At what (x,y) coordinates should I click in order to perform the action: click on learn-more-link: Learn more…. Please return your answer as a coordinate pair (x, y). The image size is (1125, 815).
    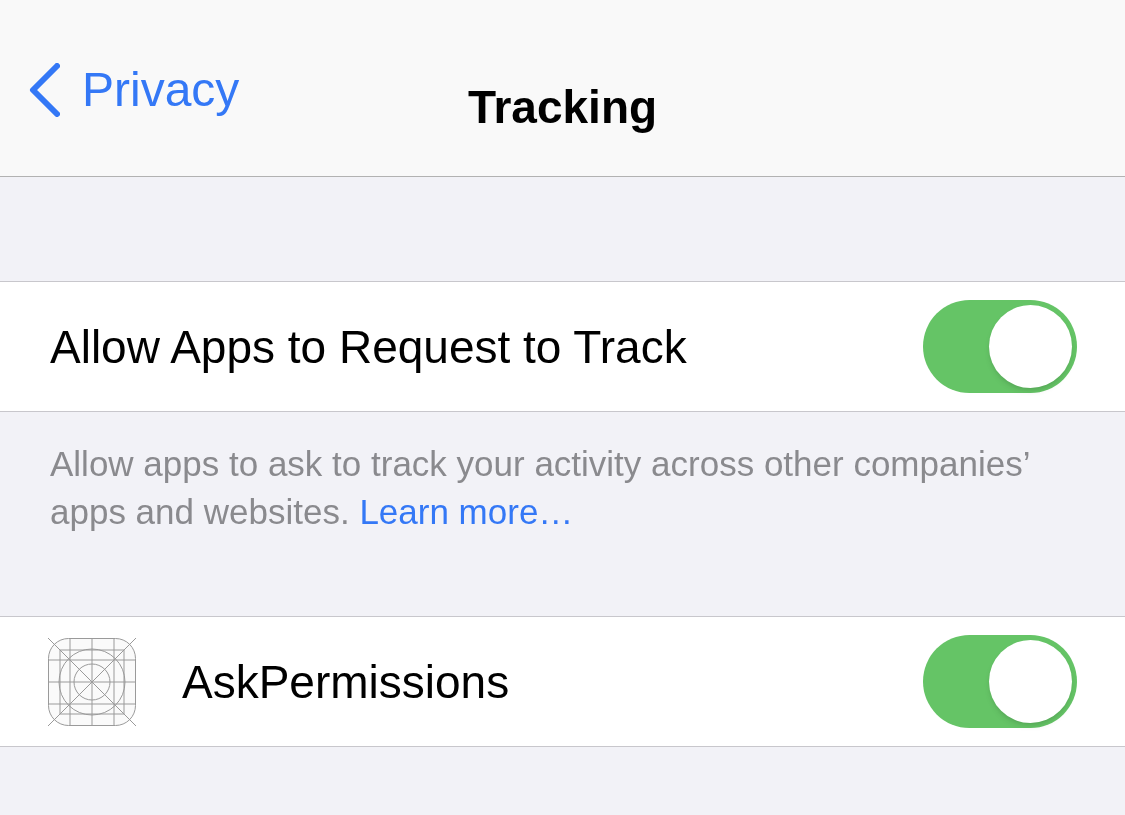
    Looking at the image, I should click on (466, 511).